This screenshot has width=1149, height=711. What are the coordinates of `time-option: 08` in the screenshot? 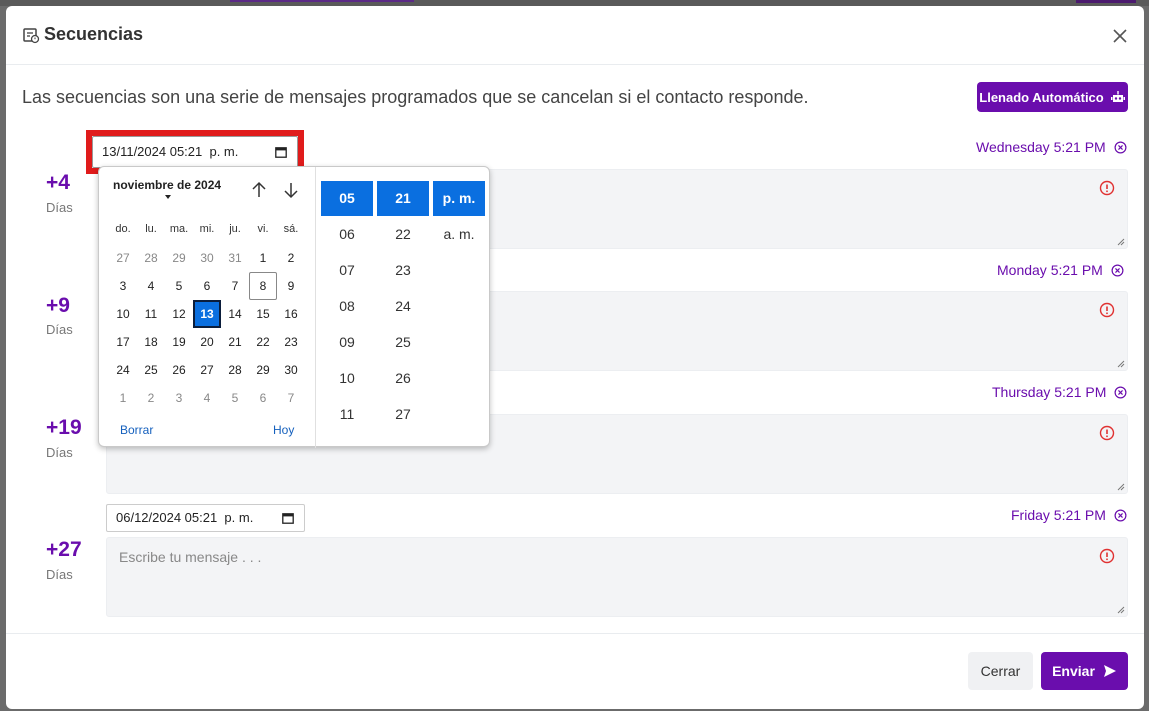 It's located at (347, 306).